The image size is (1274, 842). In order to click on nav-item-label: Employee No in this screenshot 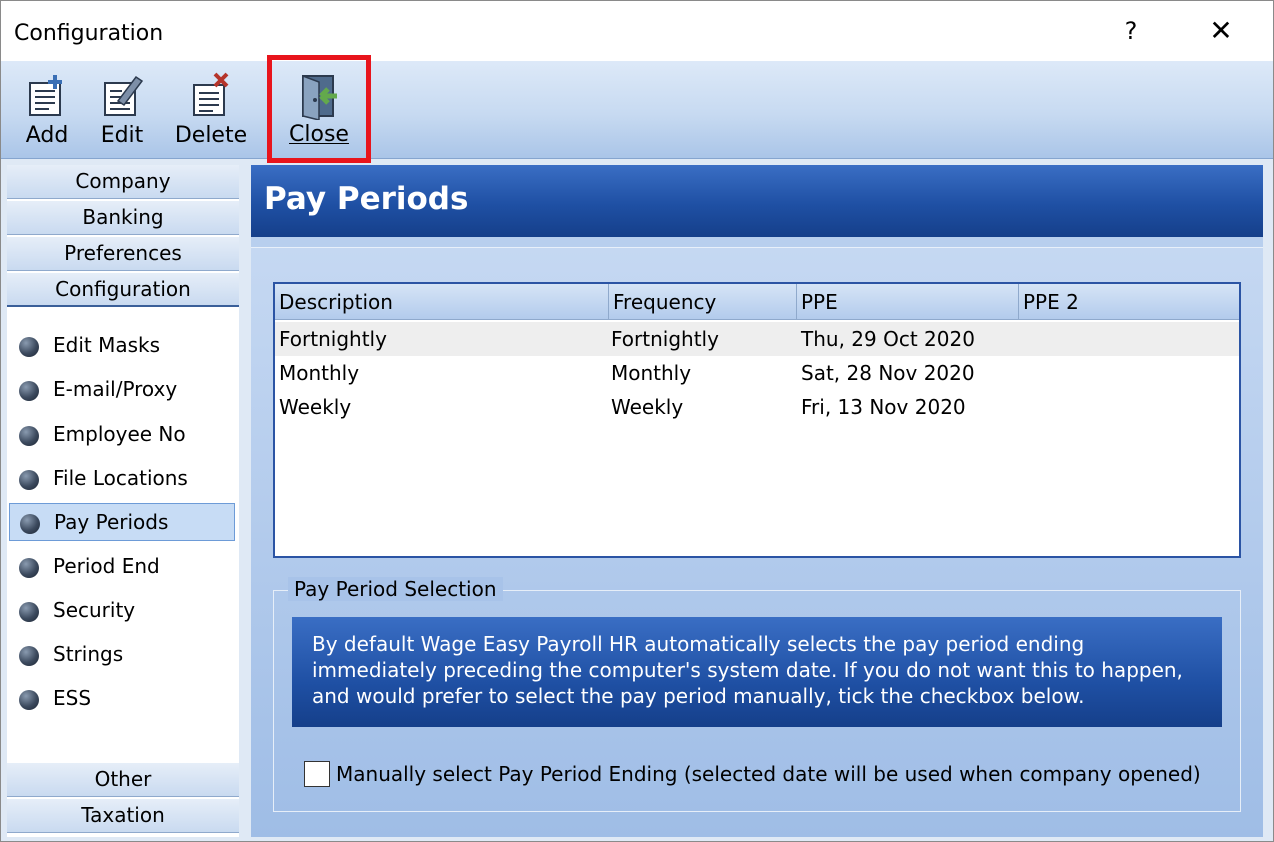, I will do `click(119, 434)`.